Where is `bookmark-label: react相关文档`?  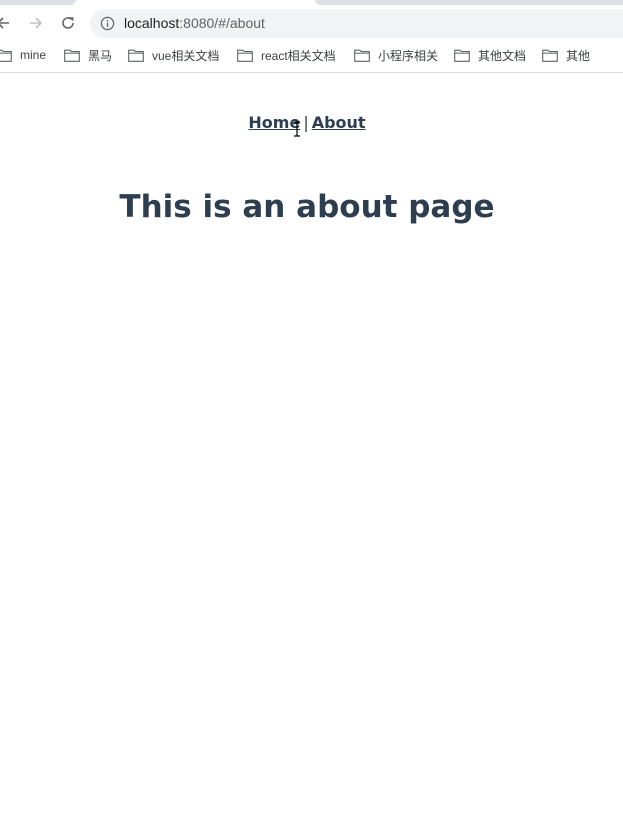
bookmark-label: react相关文档 is located at coordinates (298, 55).